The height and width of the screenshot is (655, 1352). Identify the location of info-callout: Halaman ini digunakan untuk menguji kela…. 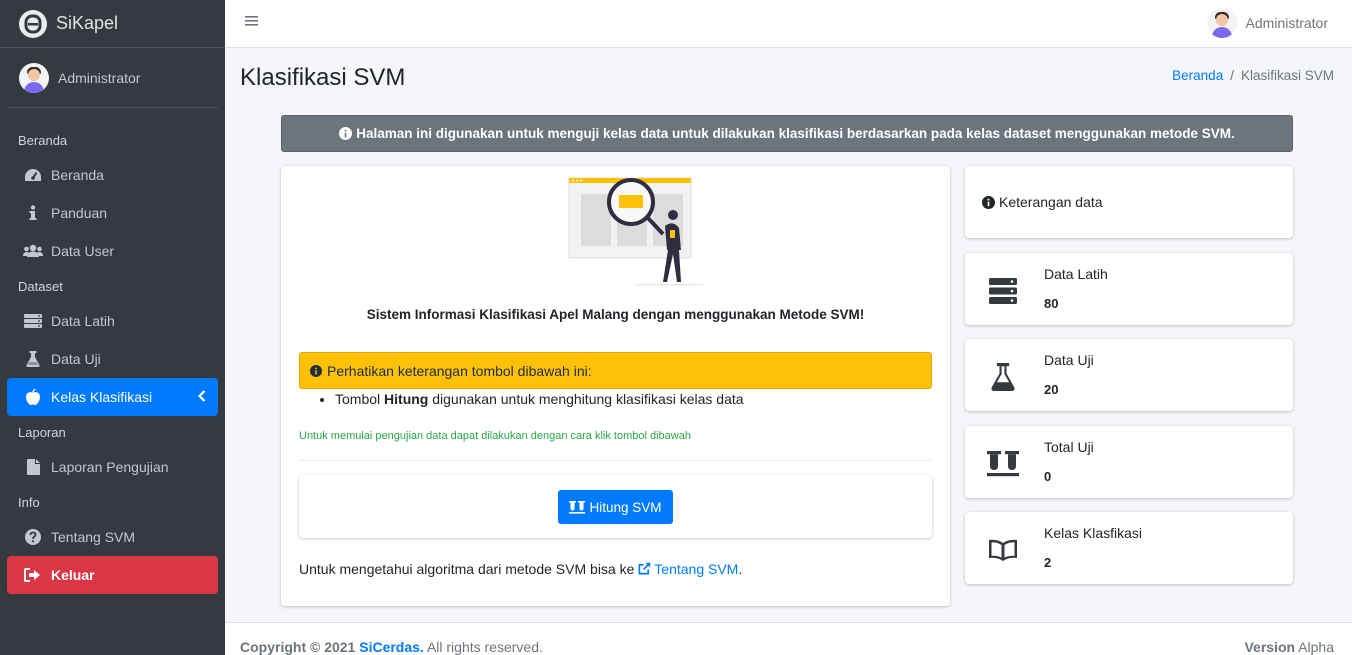
(787, 133).